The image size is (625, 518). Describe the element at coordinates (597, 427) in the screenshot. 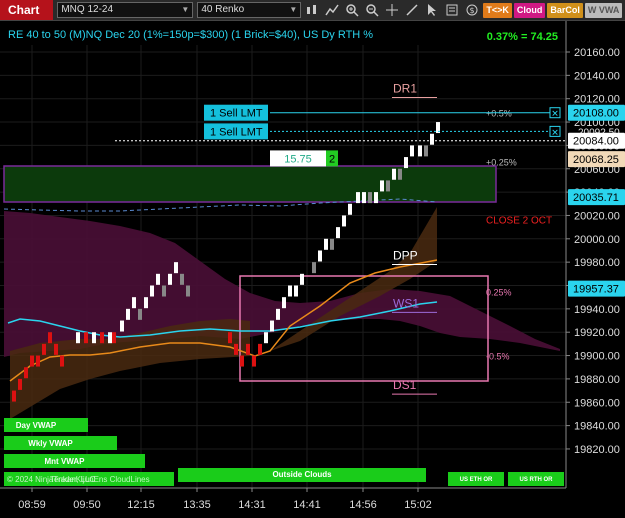

I see `y-tick-label: 19840.00` at that location.